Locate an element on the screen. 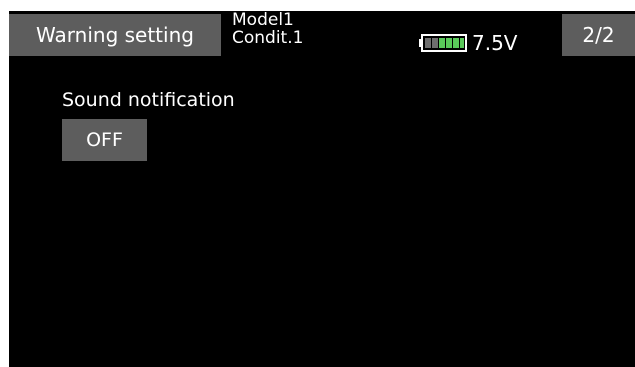 The width and height of the screenshot is (635, 367). battery-icon is located at coordinates (443, 43).